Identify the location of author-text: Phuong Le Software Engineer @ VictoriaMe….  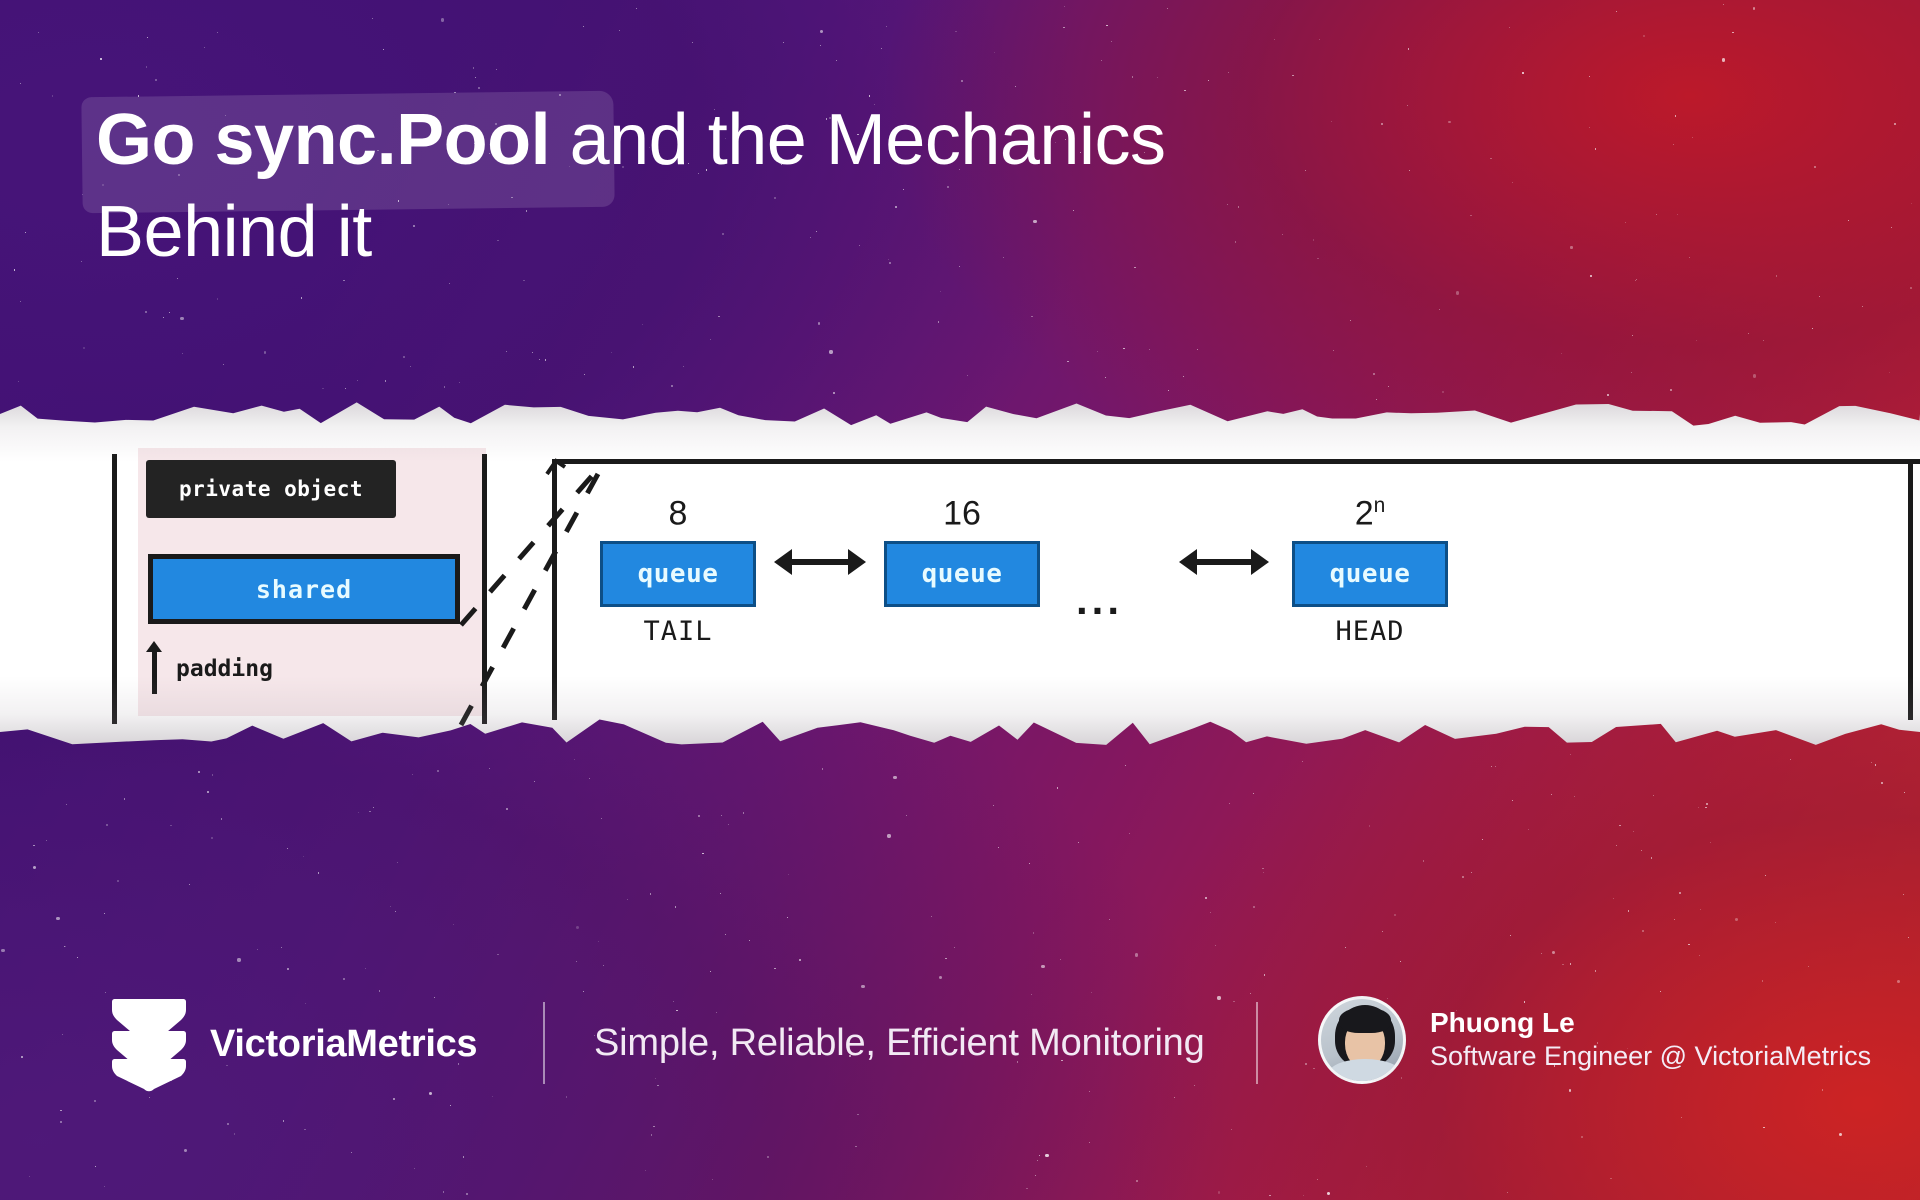
(1650, 1039).